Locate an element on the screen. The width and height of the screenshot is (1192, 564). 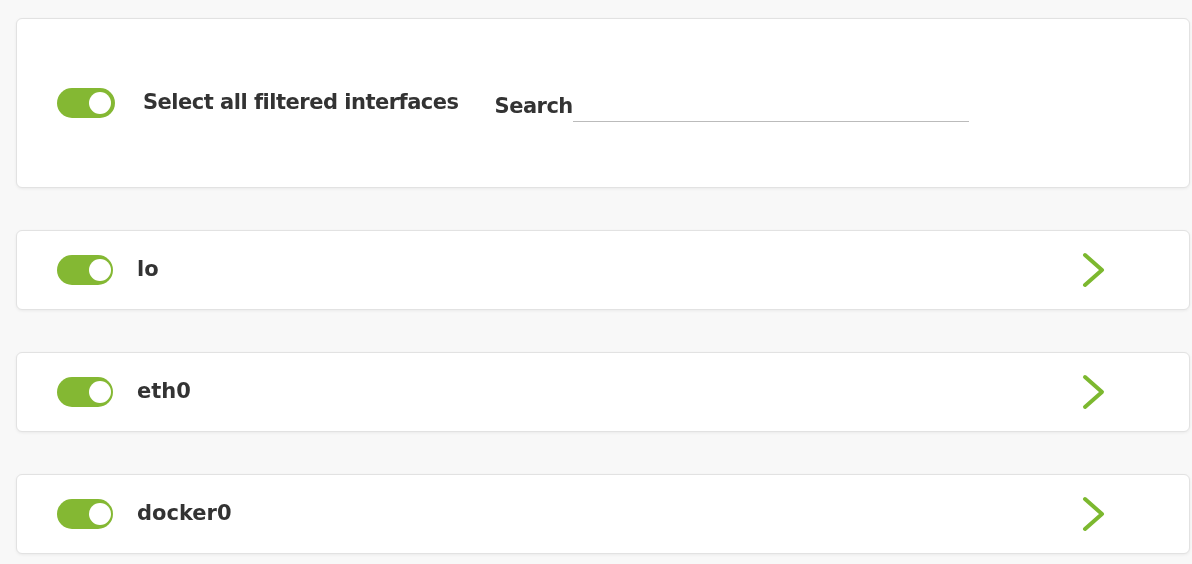
interface-name: eth0 is located at coordinates (164, 392).